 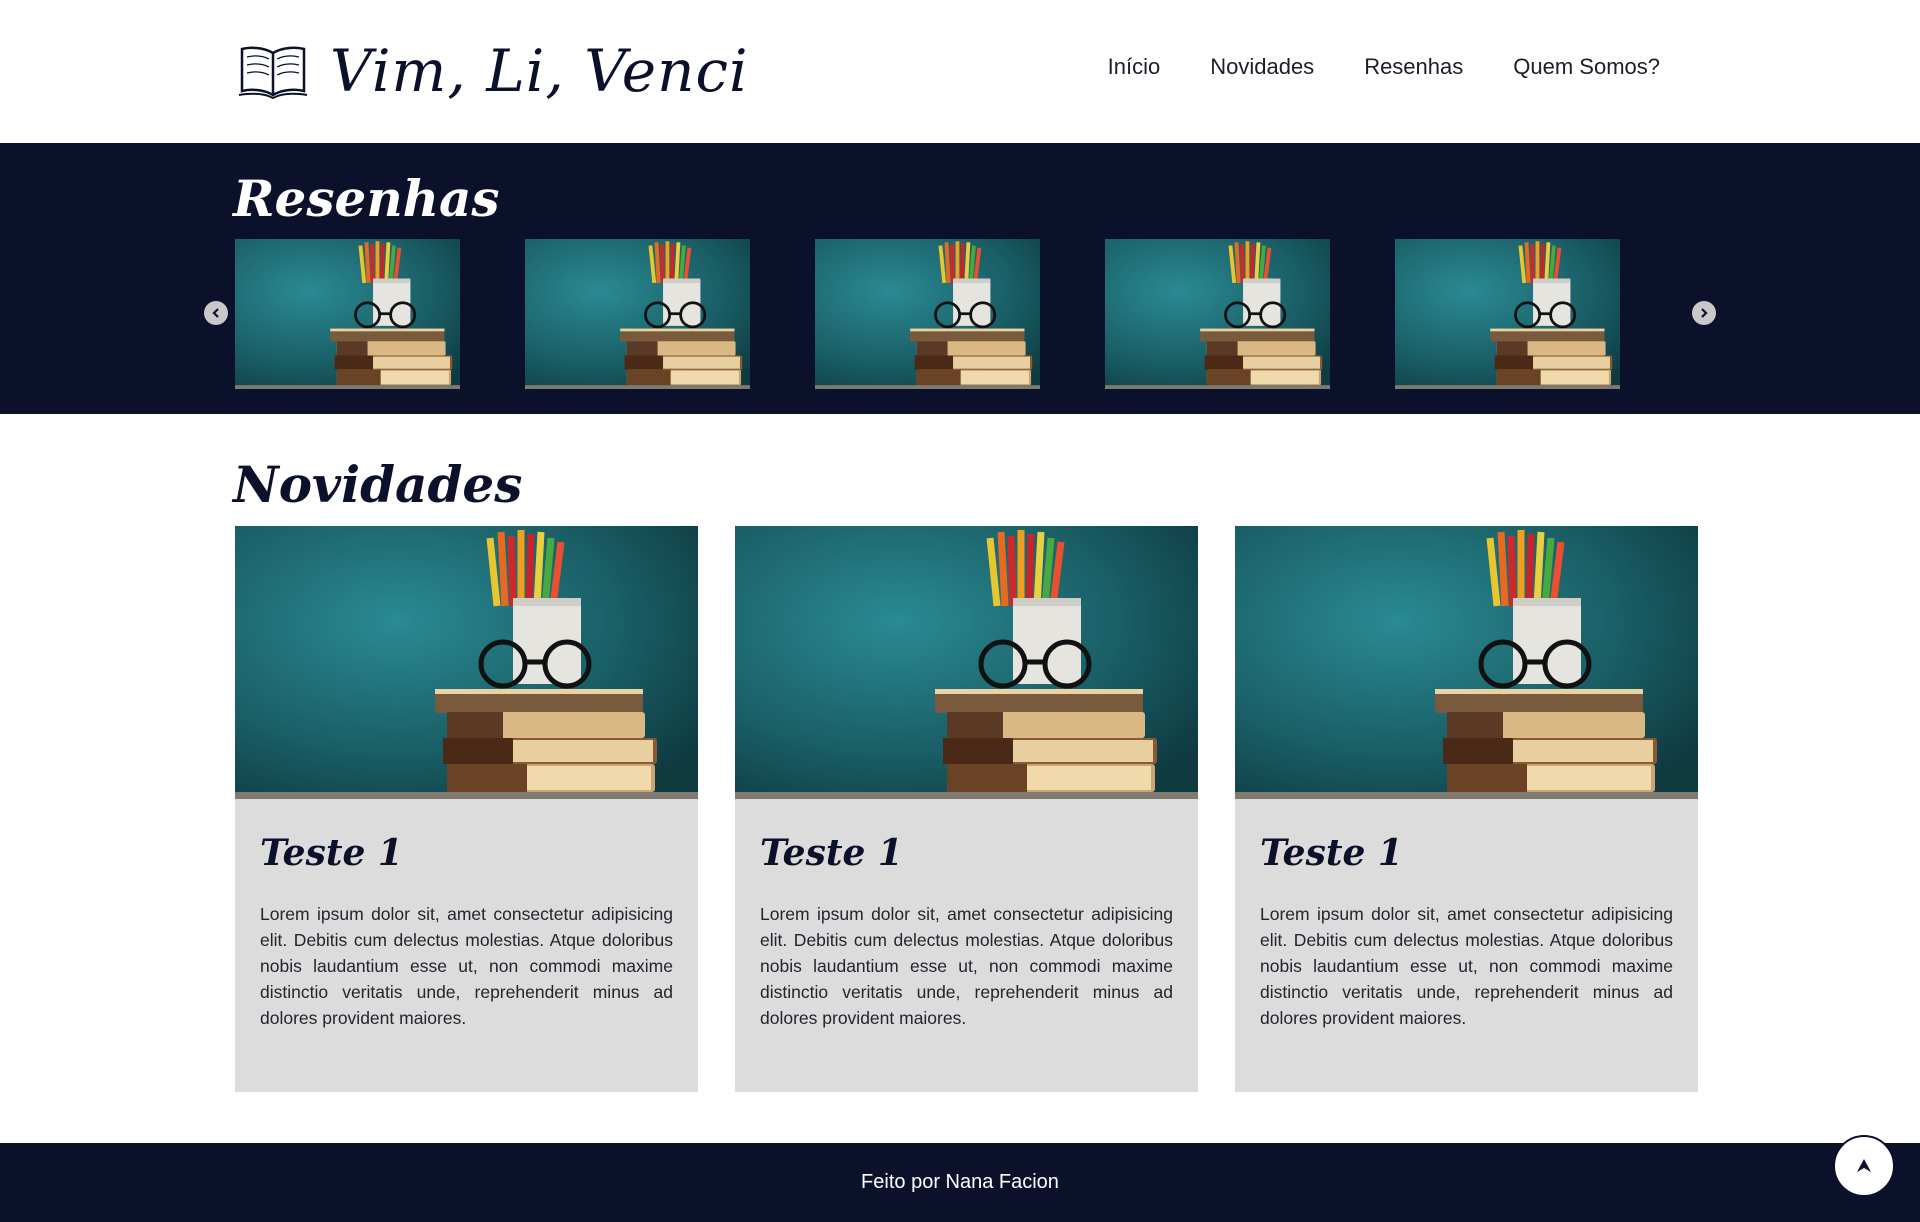 I want to click on nav-link-inicio: Início, so click(x=1134, y=67).